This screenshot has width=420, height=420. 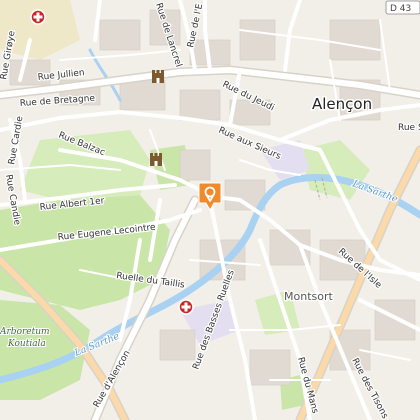 I want to click on district-label: Montsort, so click(x=308, y=296).